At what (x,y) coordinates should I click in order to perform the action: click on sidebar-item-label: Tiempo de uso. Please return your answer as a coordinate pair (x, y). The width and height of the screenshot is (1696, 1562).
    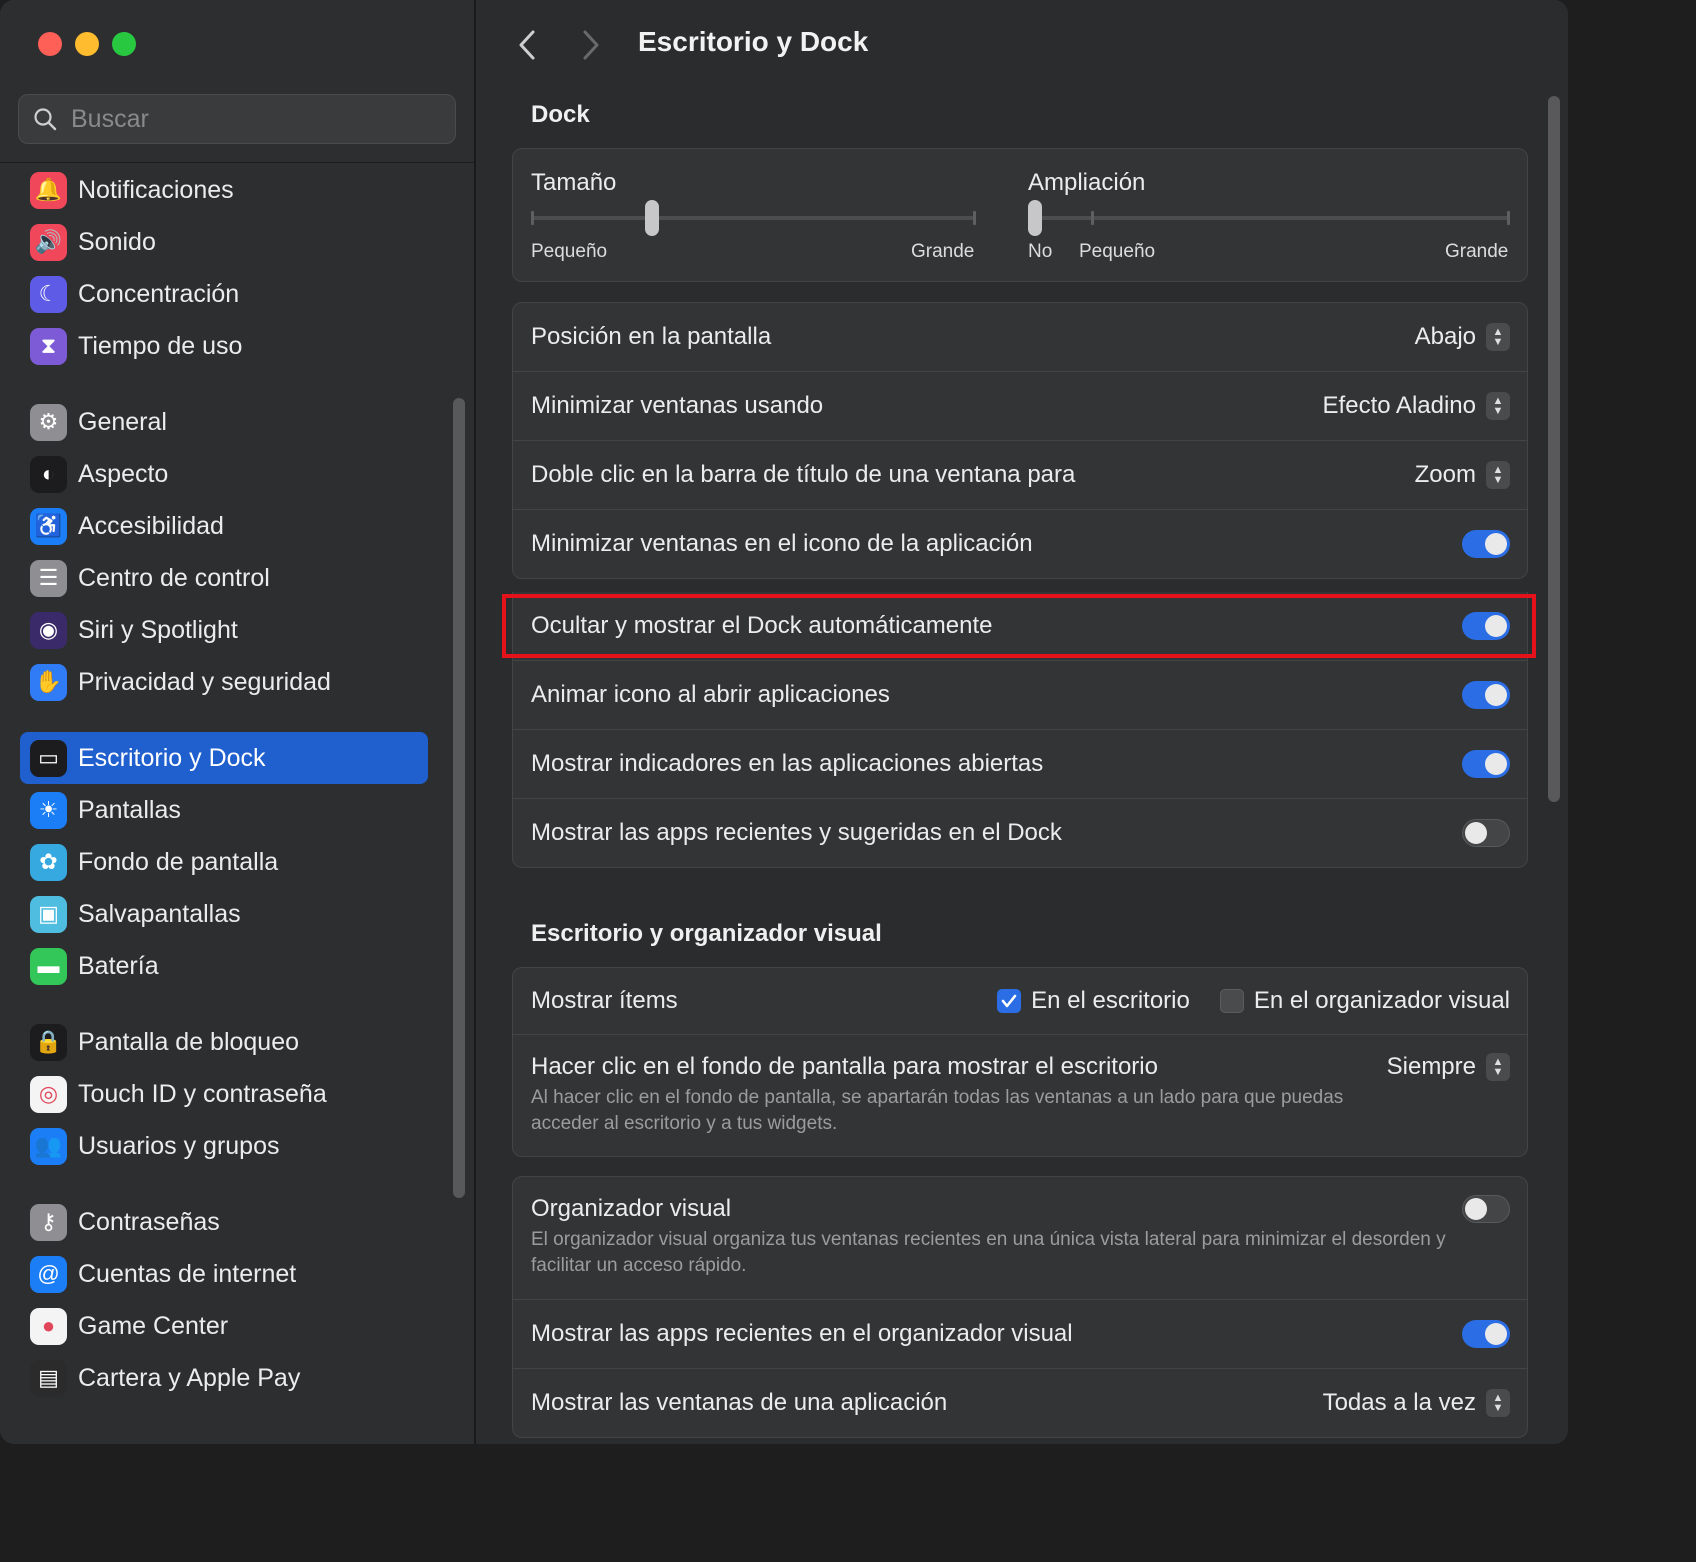
    Looking at the image, I should click on (160, 345).